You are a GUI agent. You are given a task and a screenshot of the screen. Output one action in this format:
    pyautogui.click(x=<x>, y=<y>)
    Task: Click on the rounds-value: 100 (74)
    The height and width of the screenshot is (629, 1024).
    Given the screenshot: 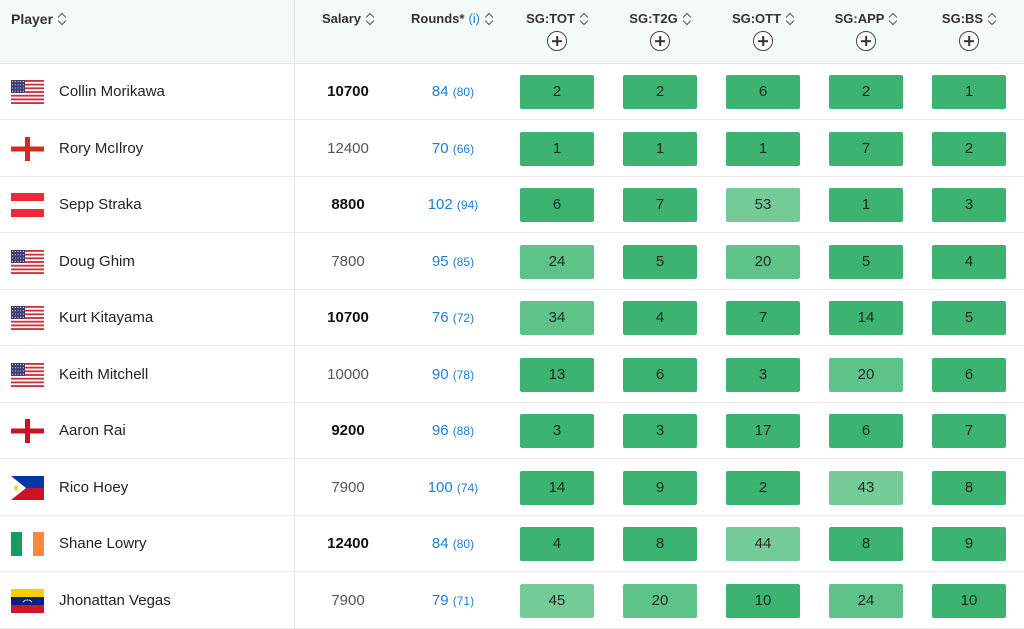 What is the action you would take?
    pyautogui.click(x=453, y=488)
    